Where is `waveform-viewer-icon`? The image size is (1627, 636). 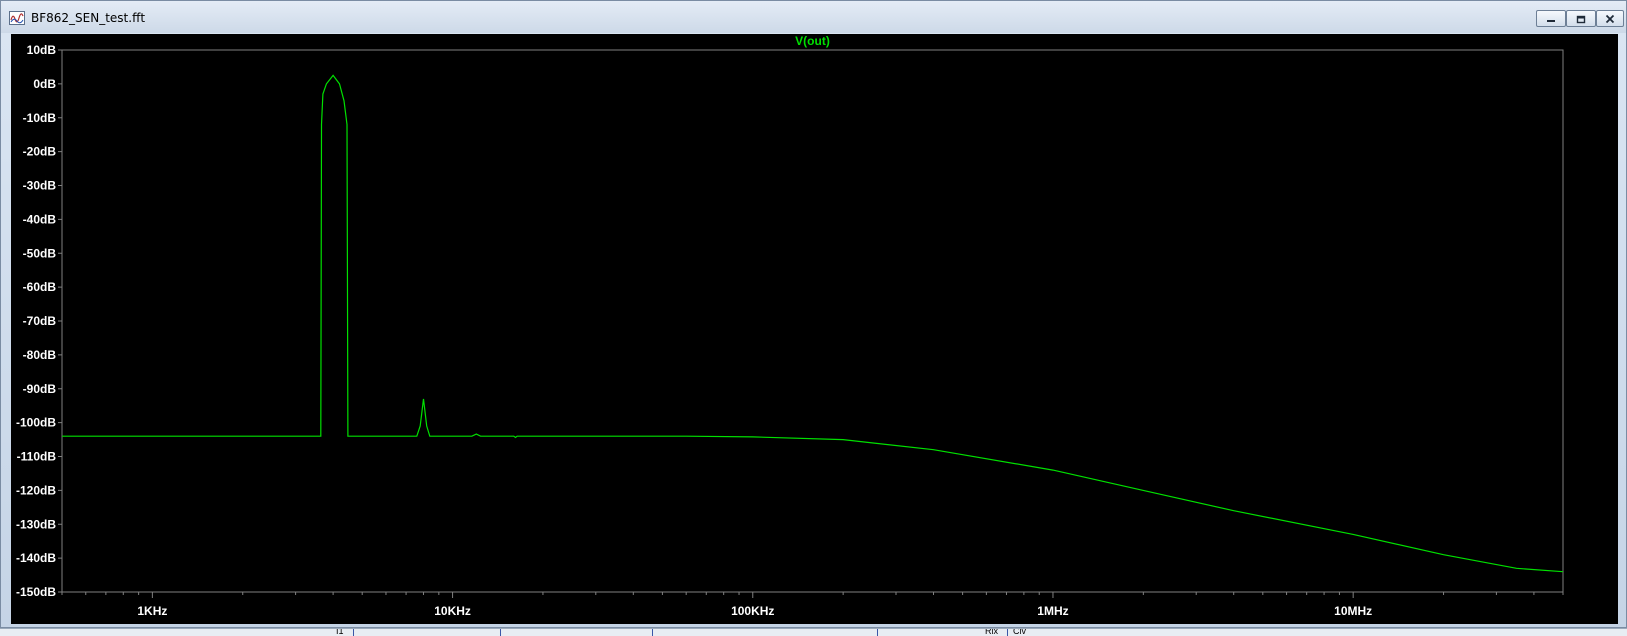
waveform-viewer-icon is located at coordinates (17, 18).